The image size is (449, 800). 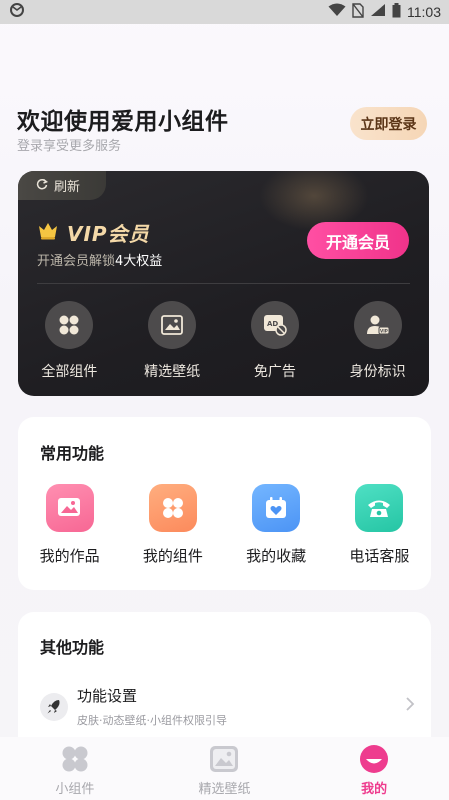 I want to click on bottom-tab-bar: 小组件 精选壁纸 我的, so click(x=224, y=768).